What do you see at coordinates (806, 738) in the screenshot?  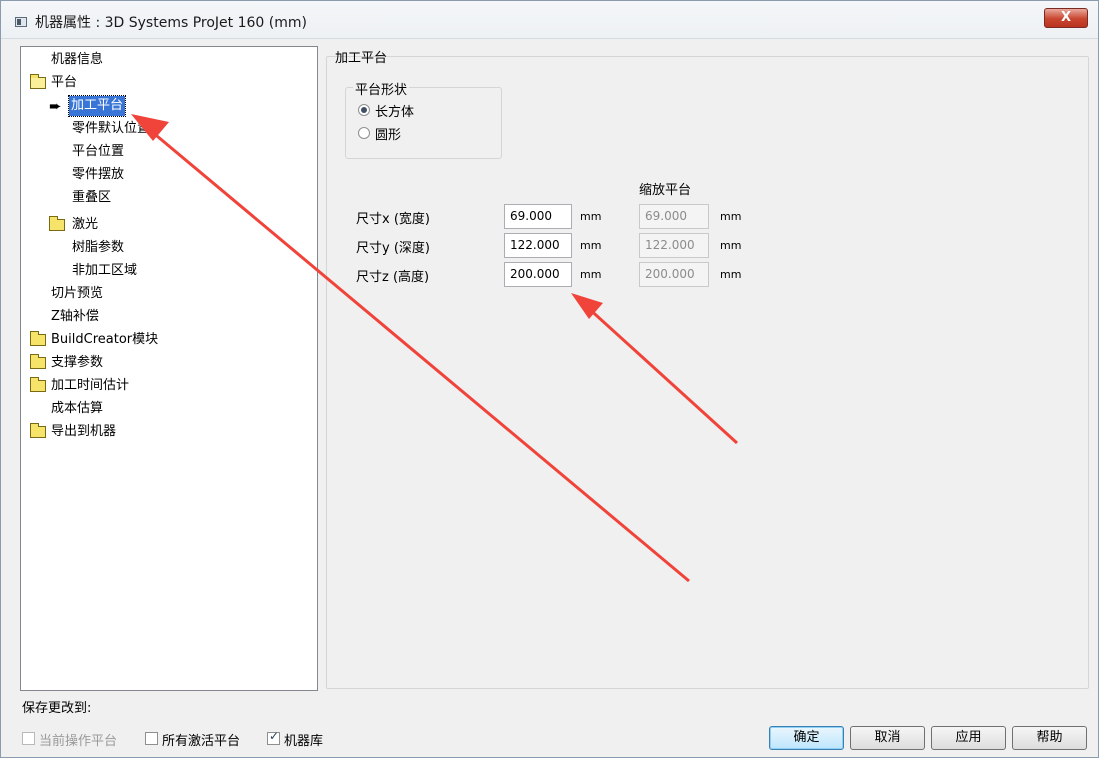 I see `ok-button: 确定` at bounding box center [806, 738].